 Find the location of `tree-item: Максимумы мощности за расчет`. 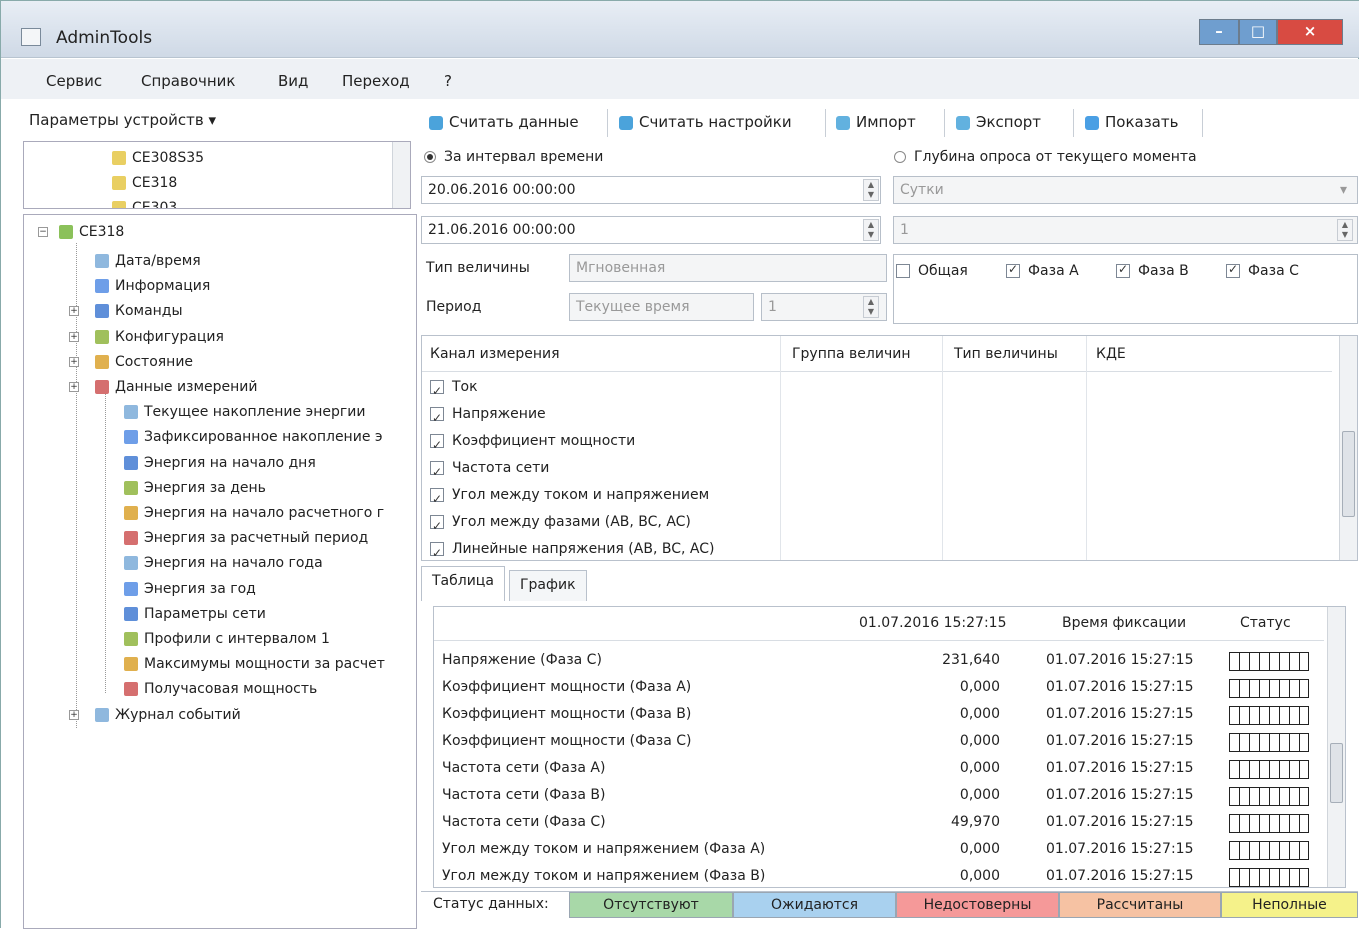

tree-item: Максимумы мощности за расчет is located at coordinates (254, 664).